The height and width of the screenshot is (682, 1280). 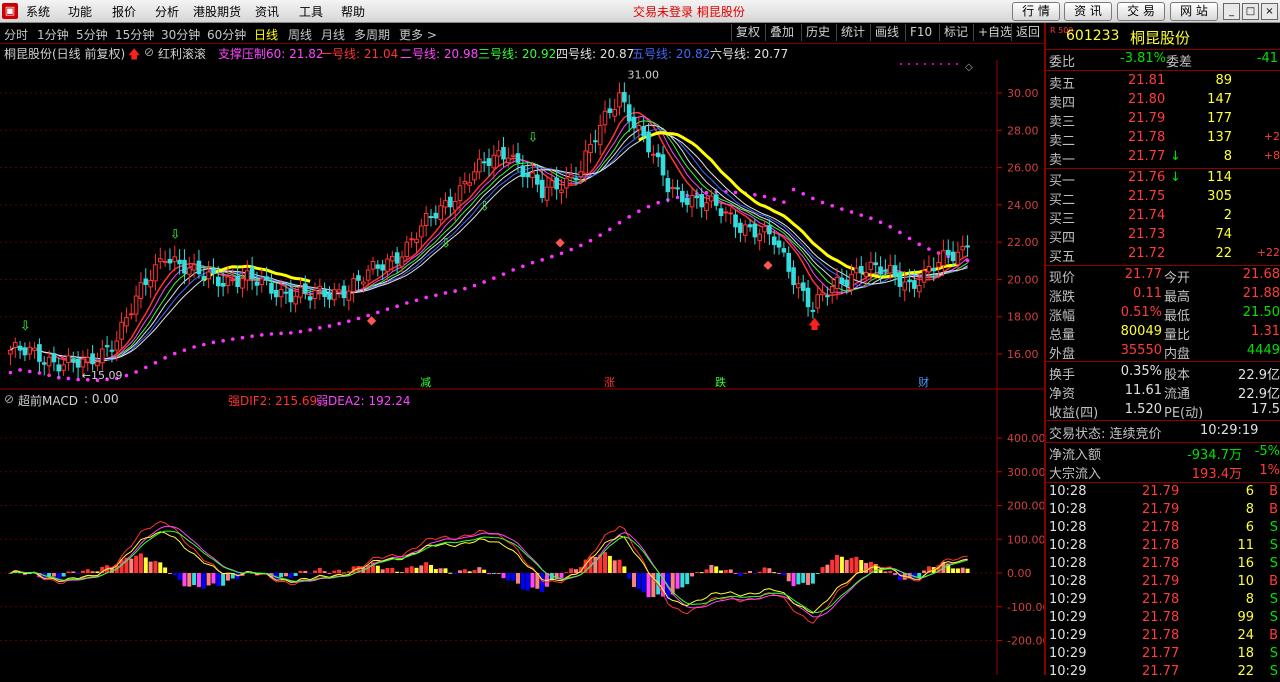 I want to click on adjust-button: 复权, so click(x=747, y=32).